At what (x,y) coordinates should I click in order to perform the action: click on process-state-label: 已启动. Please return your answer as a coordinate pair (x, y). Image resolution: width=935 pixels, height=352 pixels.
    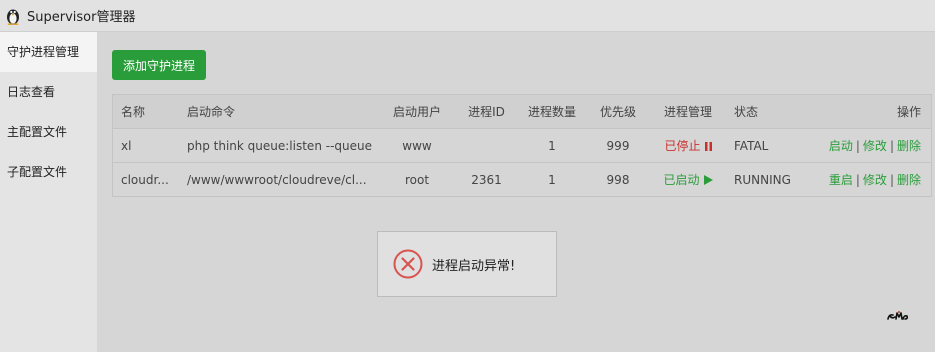
    Looking at the image, I should click on (681, 180).